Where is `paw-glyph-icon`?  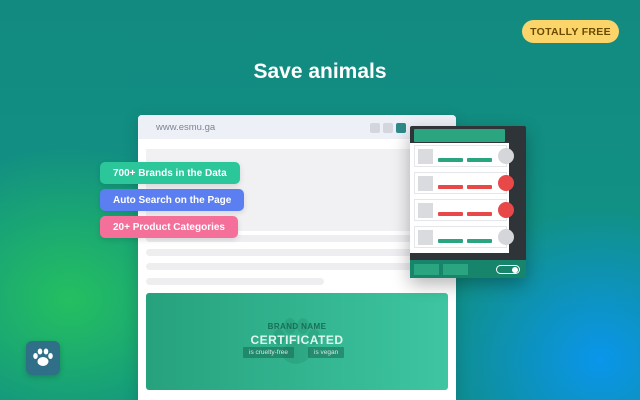 paw-glyph-icon is located at coordinates (43, 357).